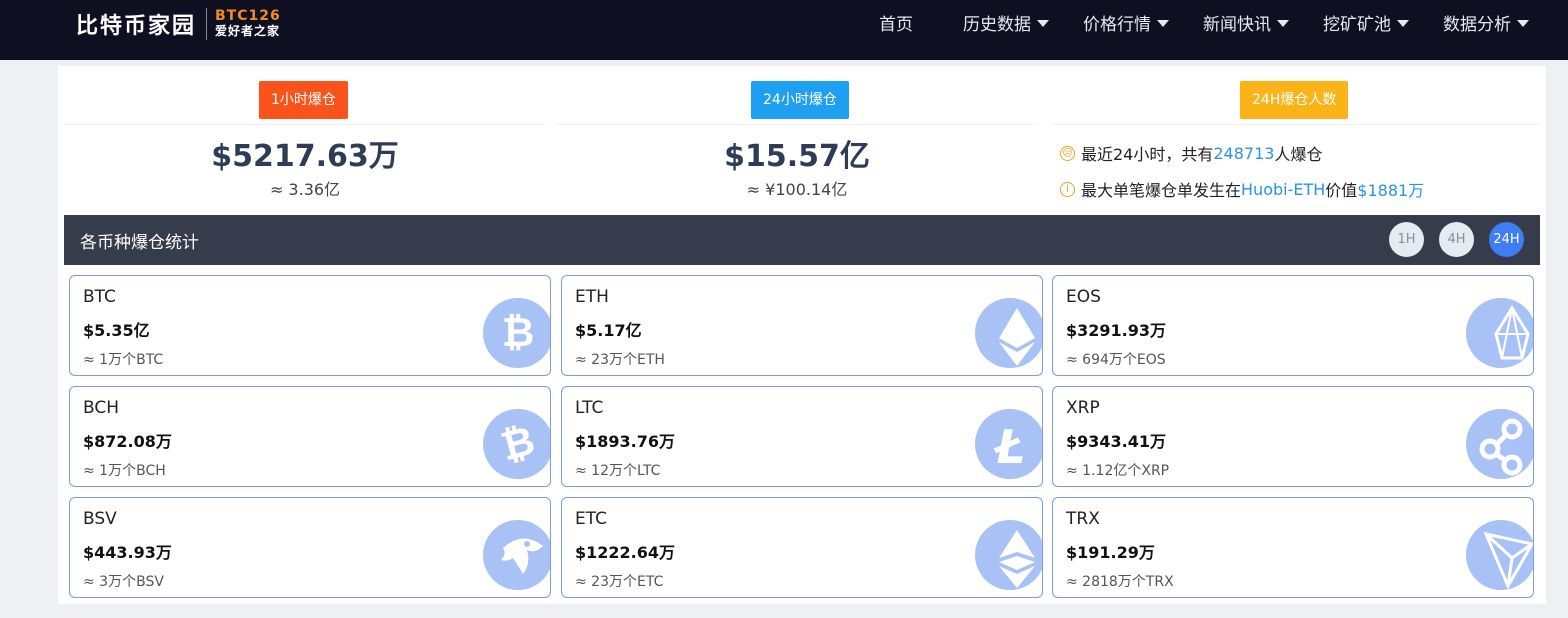 Image resolution: width=1568 pixels, height=618 pixels. What do you see at coordinates (608, 330) in the screenshot?
I see `coin-value: $5.17亿` at bounding box center [608, 330].